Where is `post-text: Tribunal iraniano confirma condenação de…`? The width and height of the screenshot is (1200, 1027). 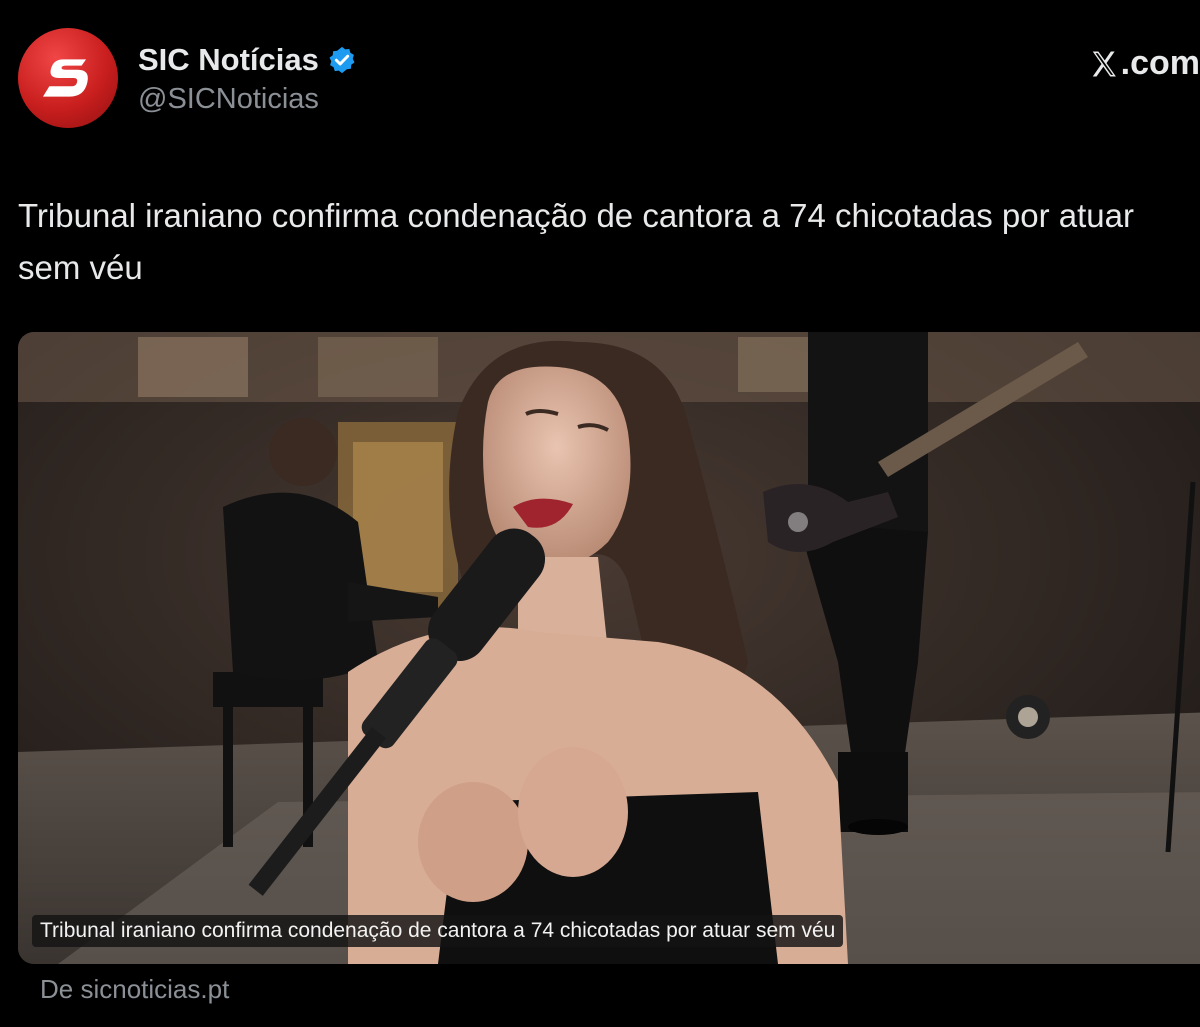 post-text: Tribunal iraniano confirma condenação de… is located at coordinates (576, 241).